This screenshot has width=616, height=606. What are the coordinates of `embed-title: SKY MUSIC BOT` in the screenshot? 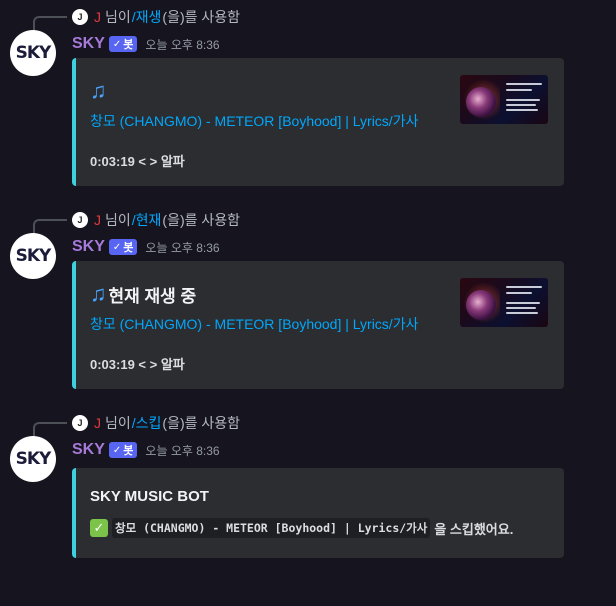 It's located at (149, 496).